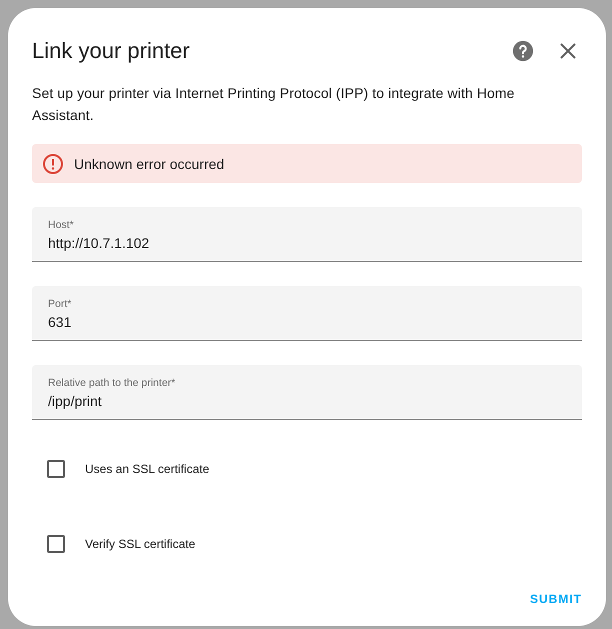 This screenshot has height=629, width=612. Describe the element at coordinates (523, 51) in the screenshot. I see `help-icon` at that location.